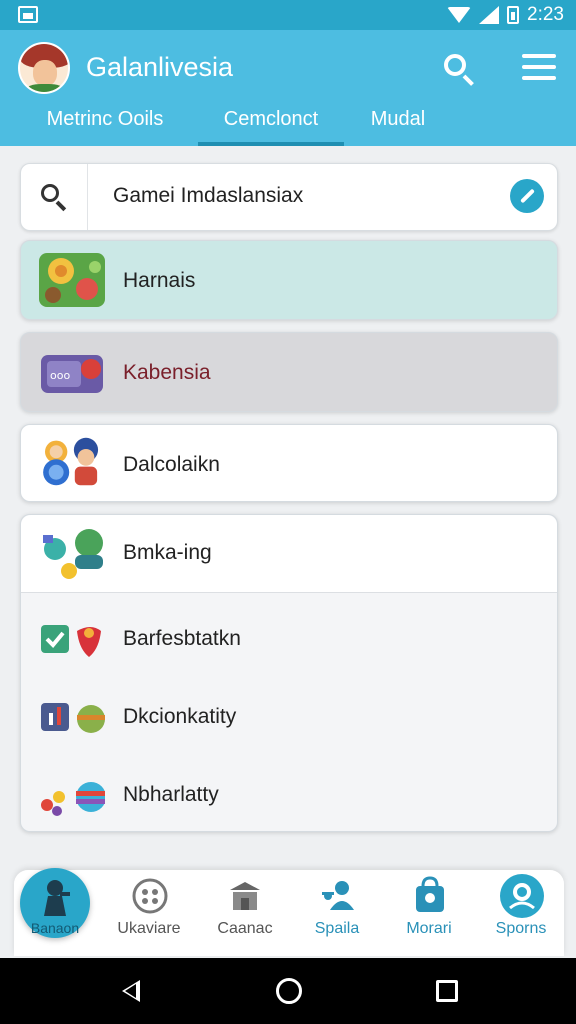 Image resolution: width=576 pixels, height=1024 pixels. I want to click on tab-metrinc-ooils: Metrinc Ooils, so click(105, 124).